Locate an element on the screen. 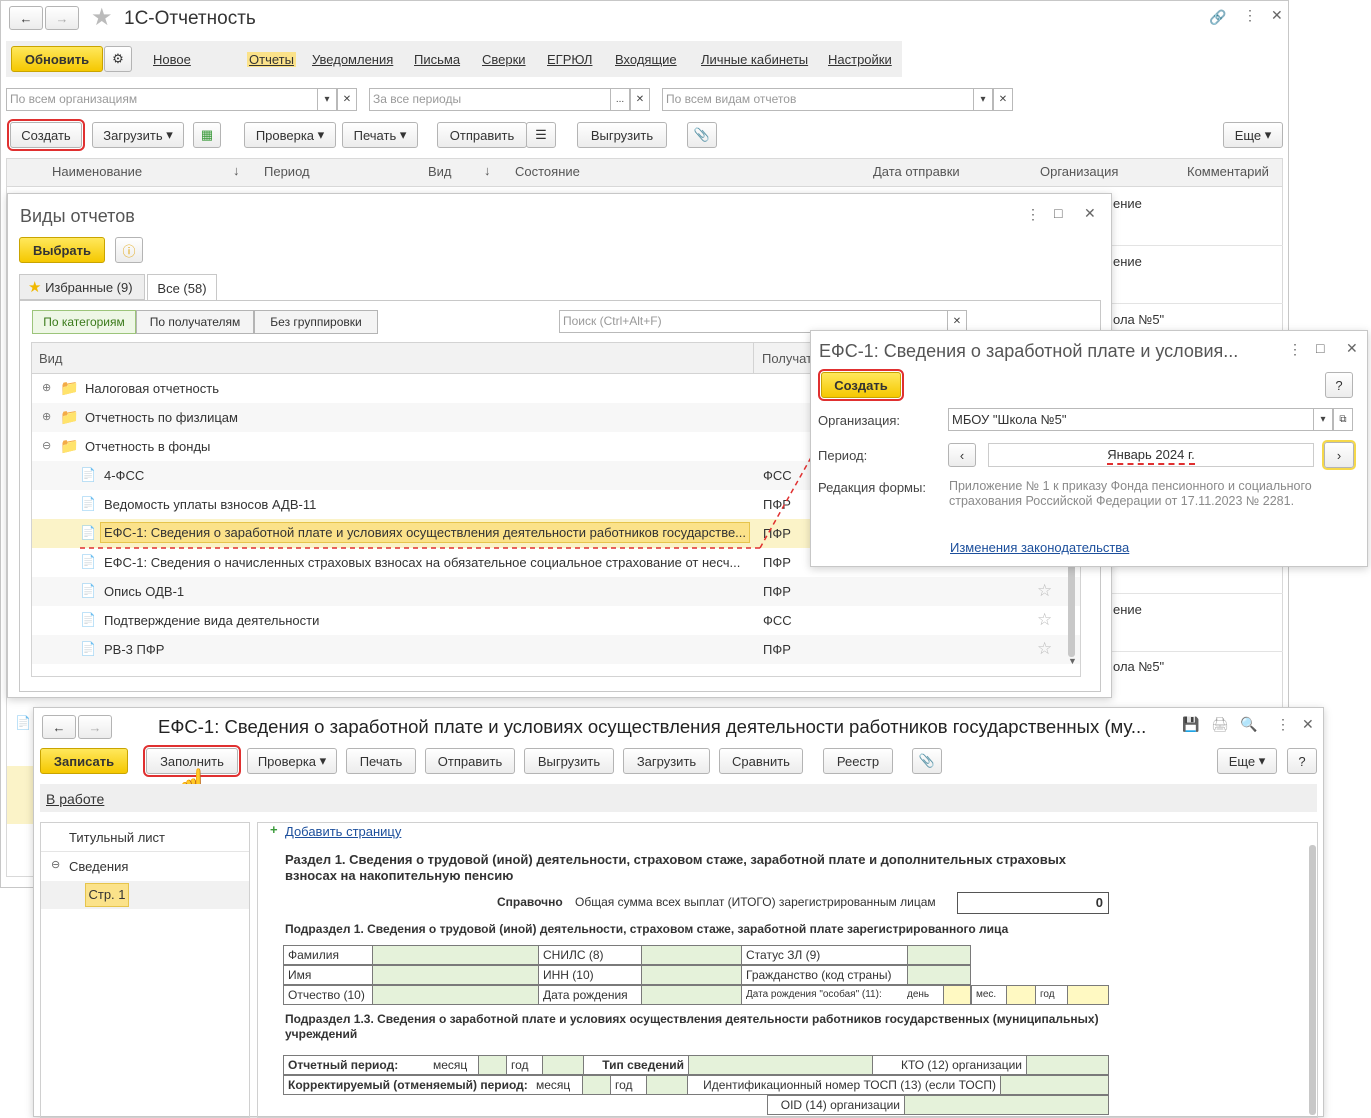 The width and height of the screenshot is (1371, 1118). send-button: Отправить is located at coordinates (470, 761).